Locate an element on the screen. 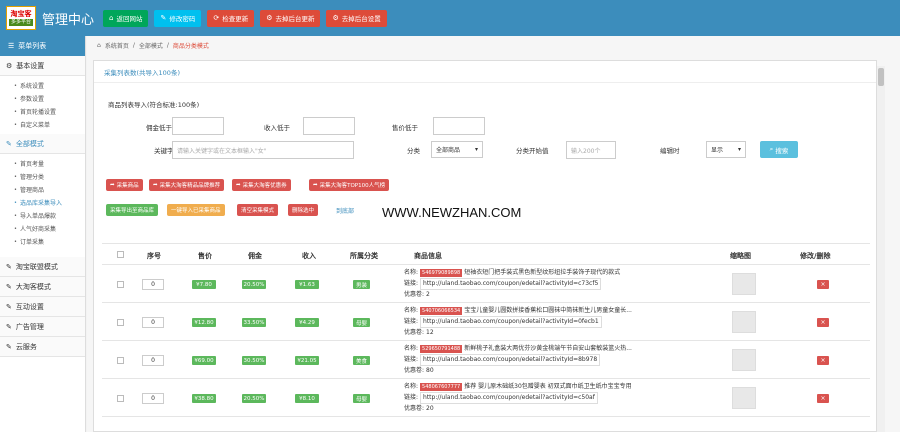 This screenshot has width=900, height=432. sidebar-item-import-single: • 导入单品爆款 is located at coordinates (42, 215).